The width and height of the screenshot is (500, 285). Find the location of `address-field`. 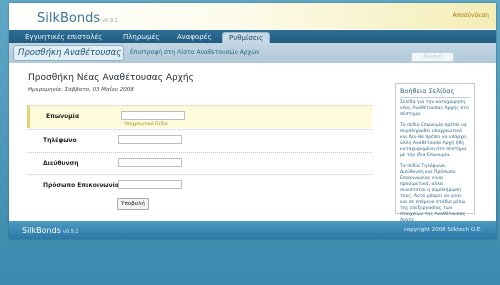

address-field is located at coordinates (150, 162).